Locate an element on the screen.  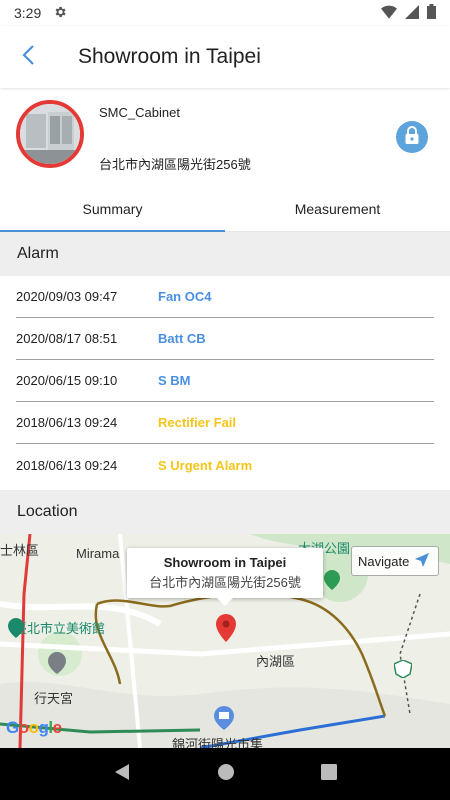
info-window-title: Showroom in Taipei is located at coordinates (225, 562).